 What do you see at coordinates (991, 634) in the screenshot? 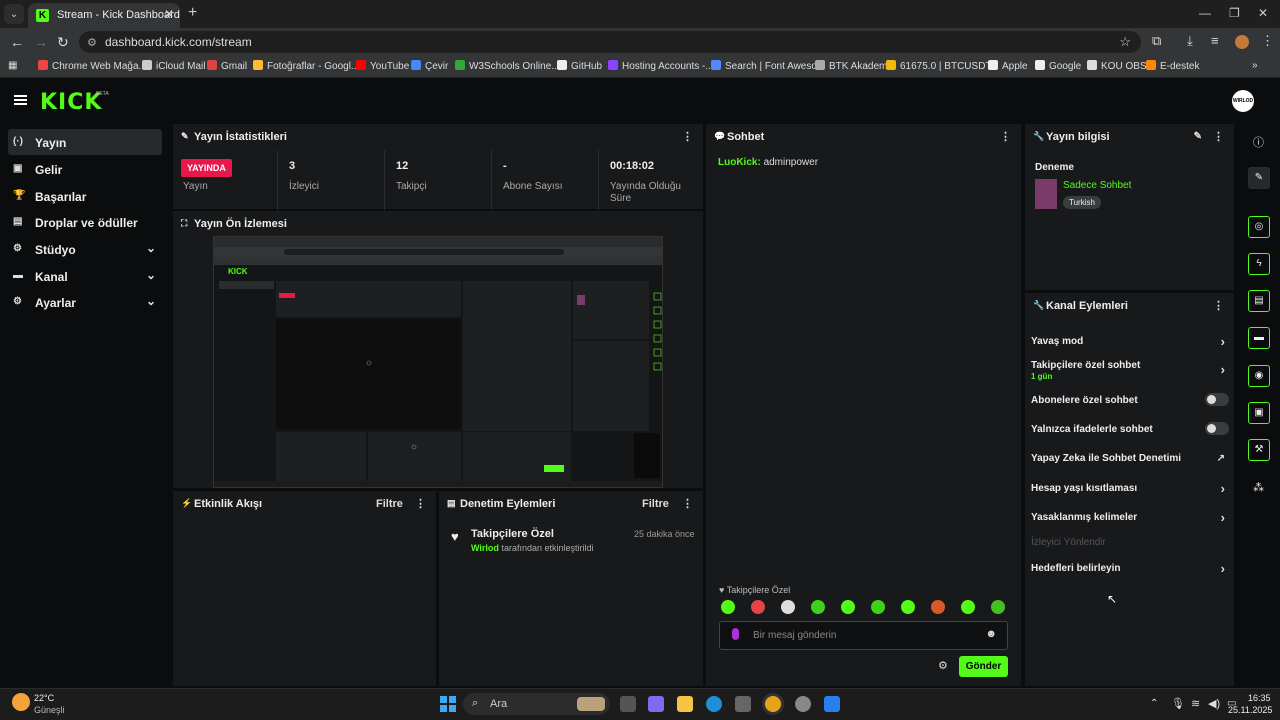
I see `emoji-icon: ☻` at bounding box center [991, 634].